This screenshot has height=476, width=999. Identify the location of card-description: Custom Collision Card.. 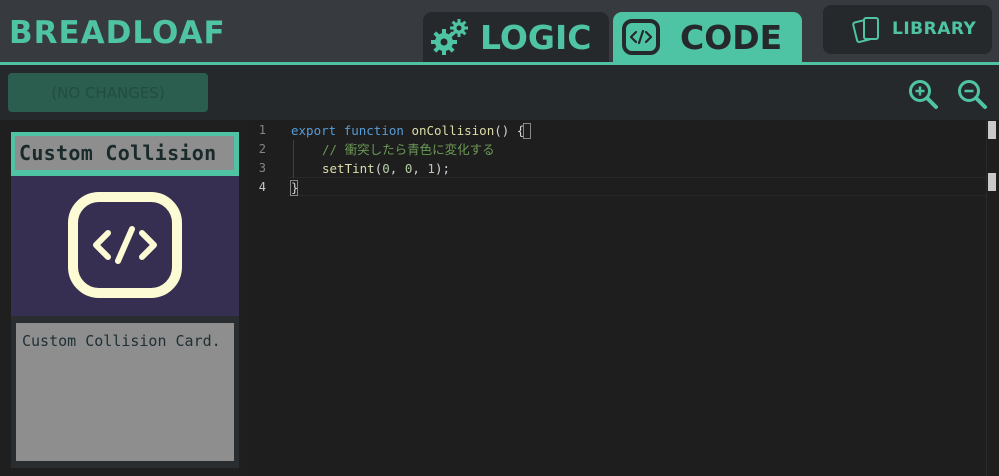
(125, 392).